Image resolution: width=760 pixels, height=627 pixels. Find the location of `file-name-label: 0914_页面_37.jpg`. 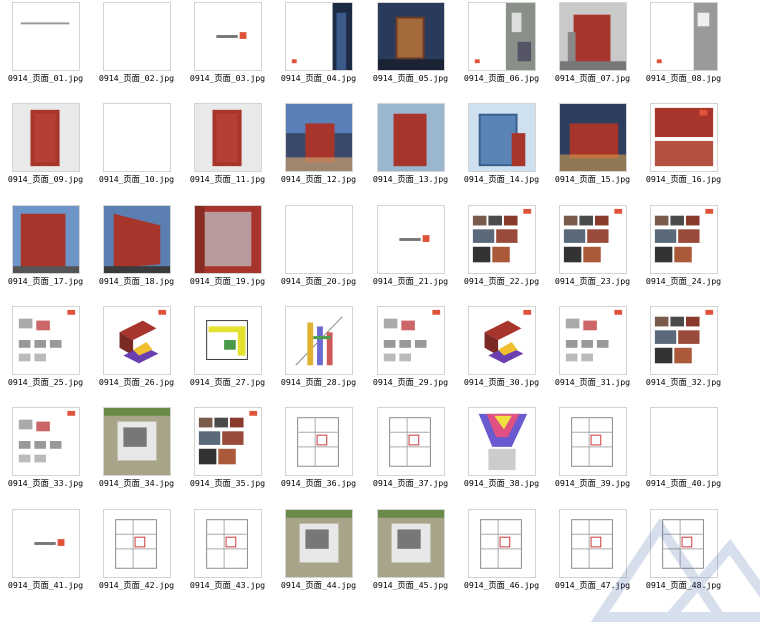

file-name-label: 0914_页面_37.jpg is located at coordinates (410, 483).